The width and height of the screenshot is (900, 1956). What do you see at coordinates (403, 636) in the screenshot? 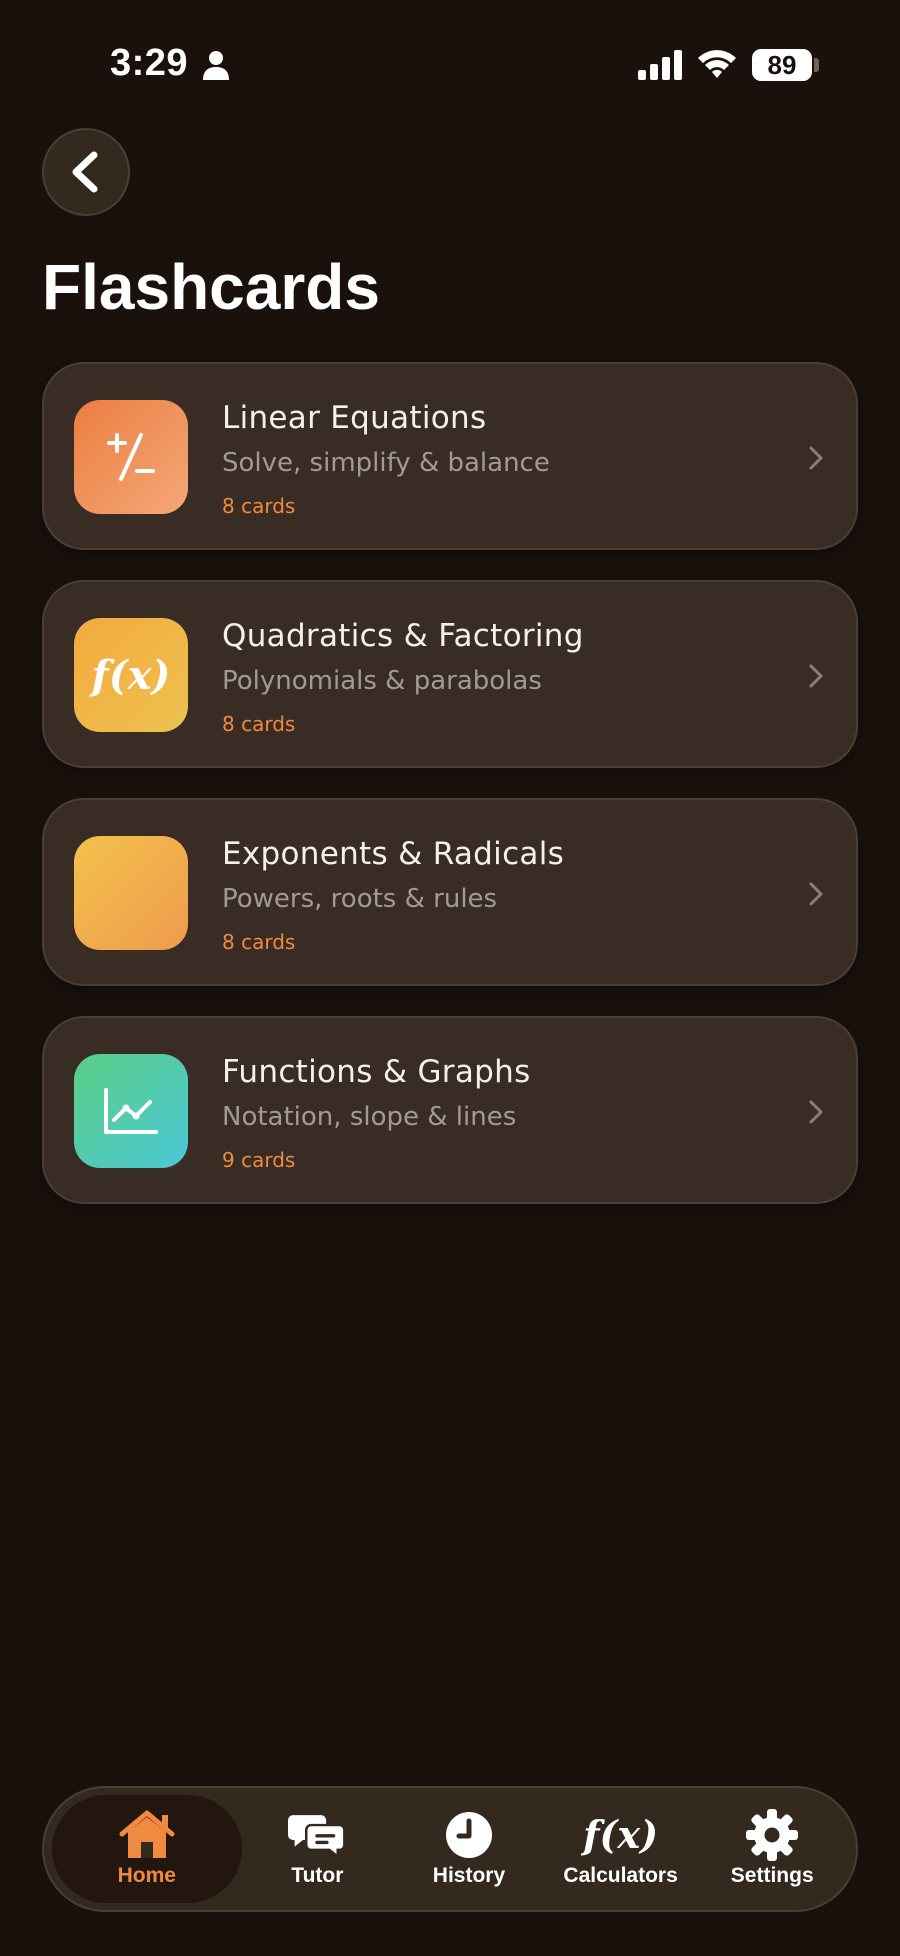
I see `deck-title: Quadratics & Factoring` at bounding box center [403, 636].